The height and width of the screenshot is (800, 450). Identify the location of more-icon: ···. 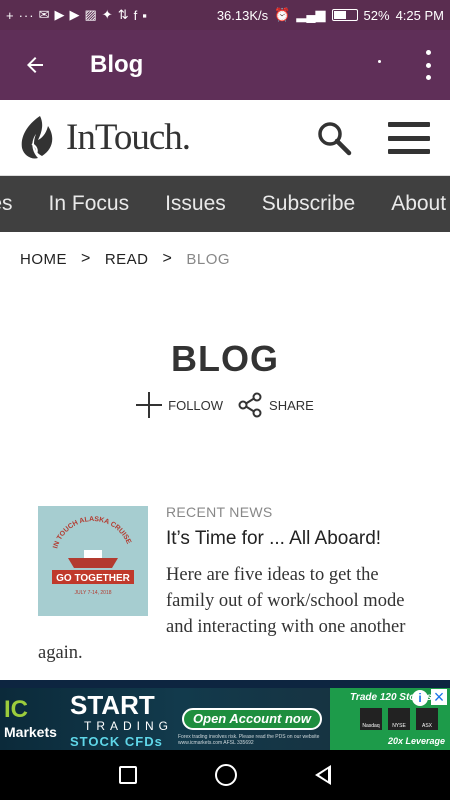
(26, 15).